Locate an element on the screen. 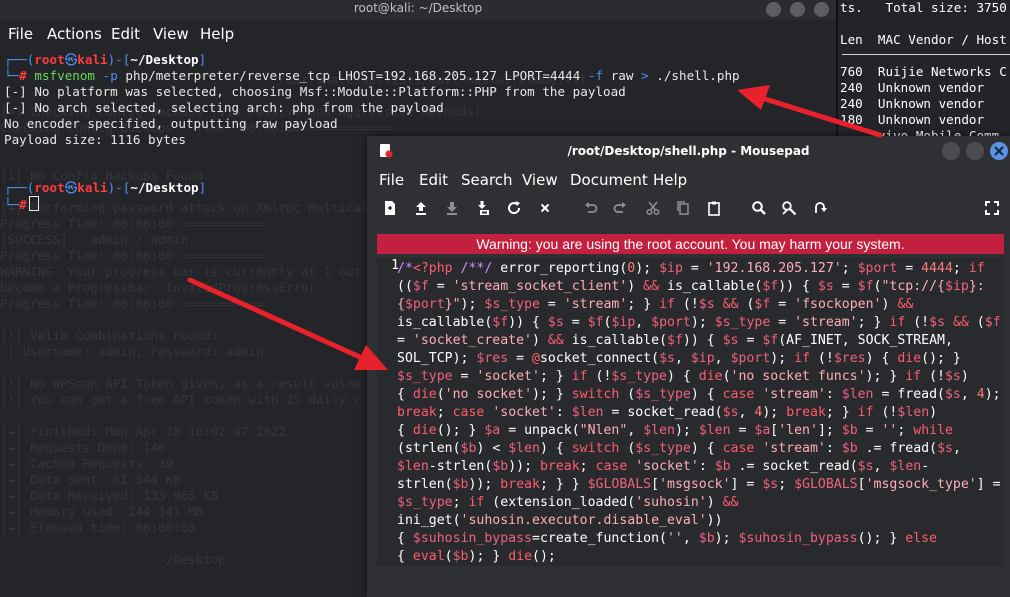 The height and width of the screenshot is (597, 1010). reload-icon is located at coordinates (514, 208).